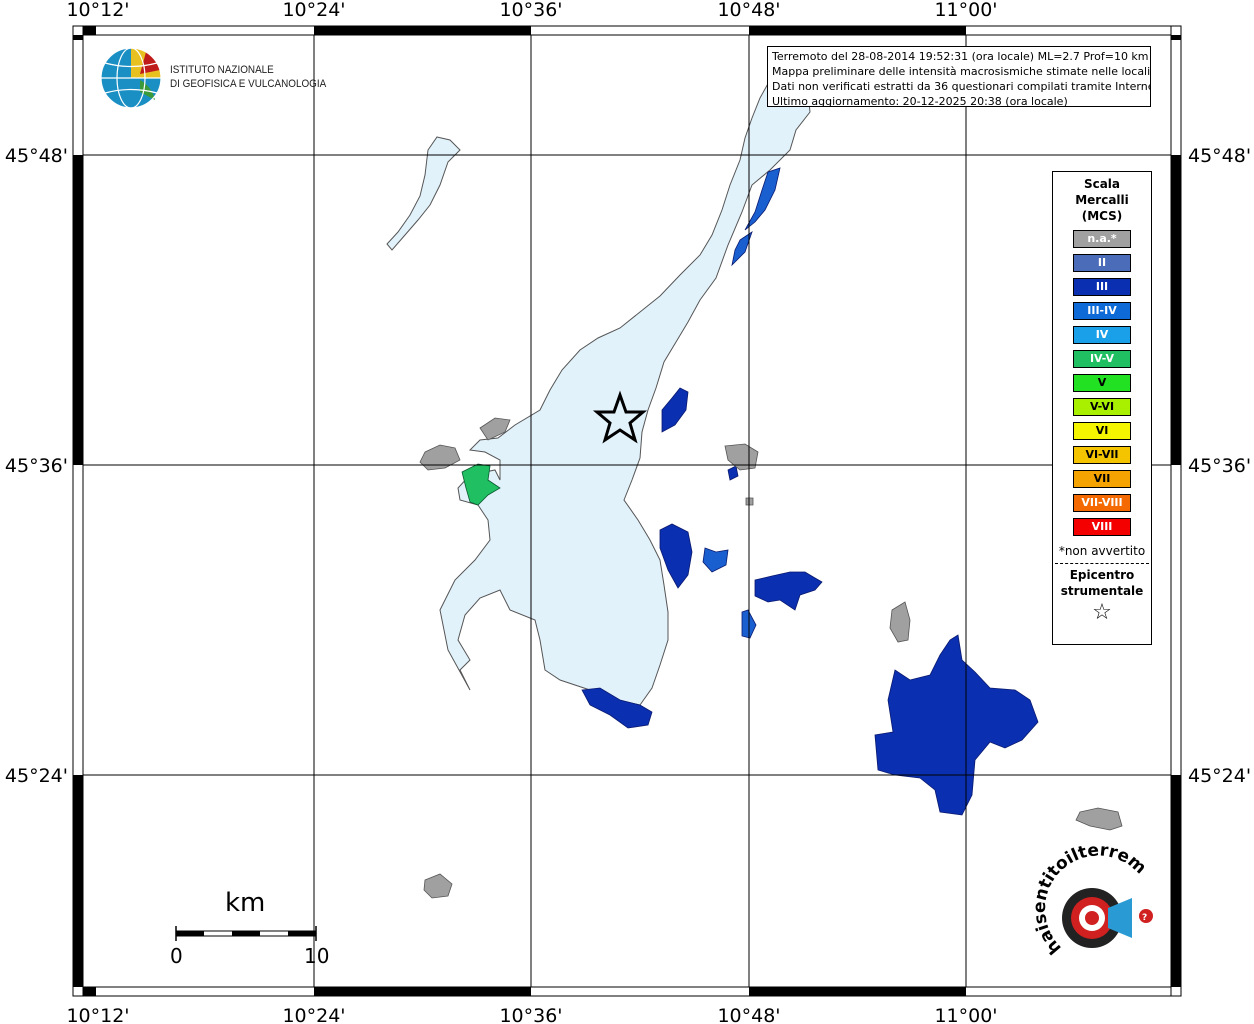 This screenshot has width=1254, height=1024. I want to click on lon-tick-bottom: 11°00', so click(965, 1014).